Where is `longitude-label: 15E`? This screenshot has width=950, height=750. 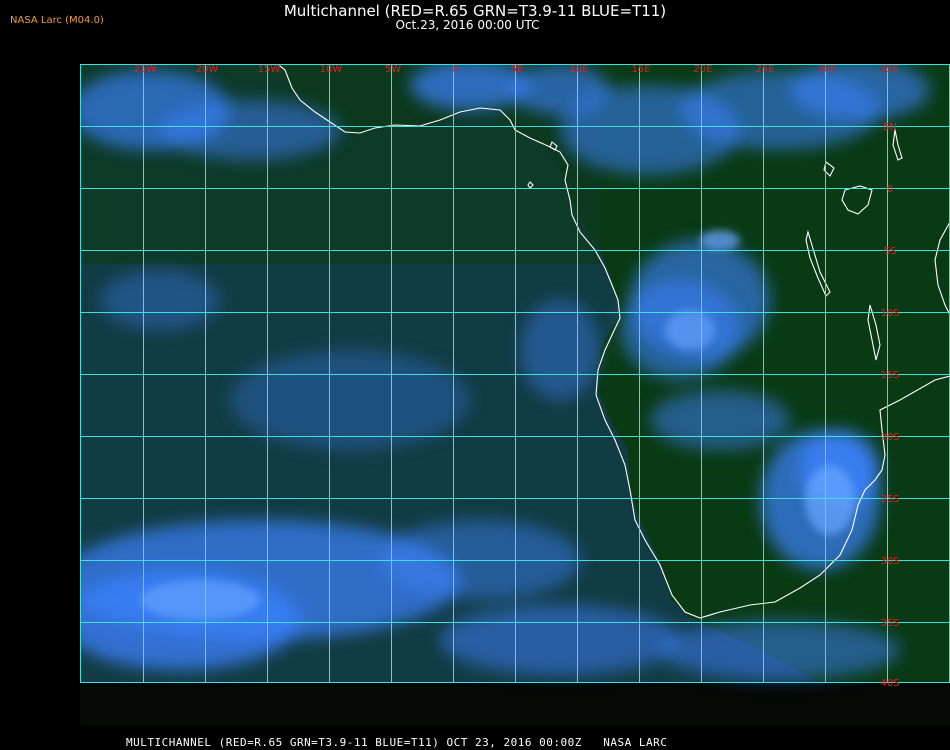 longitude-label: 15E is located at coordinates (640, 69).